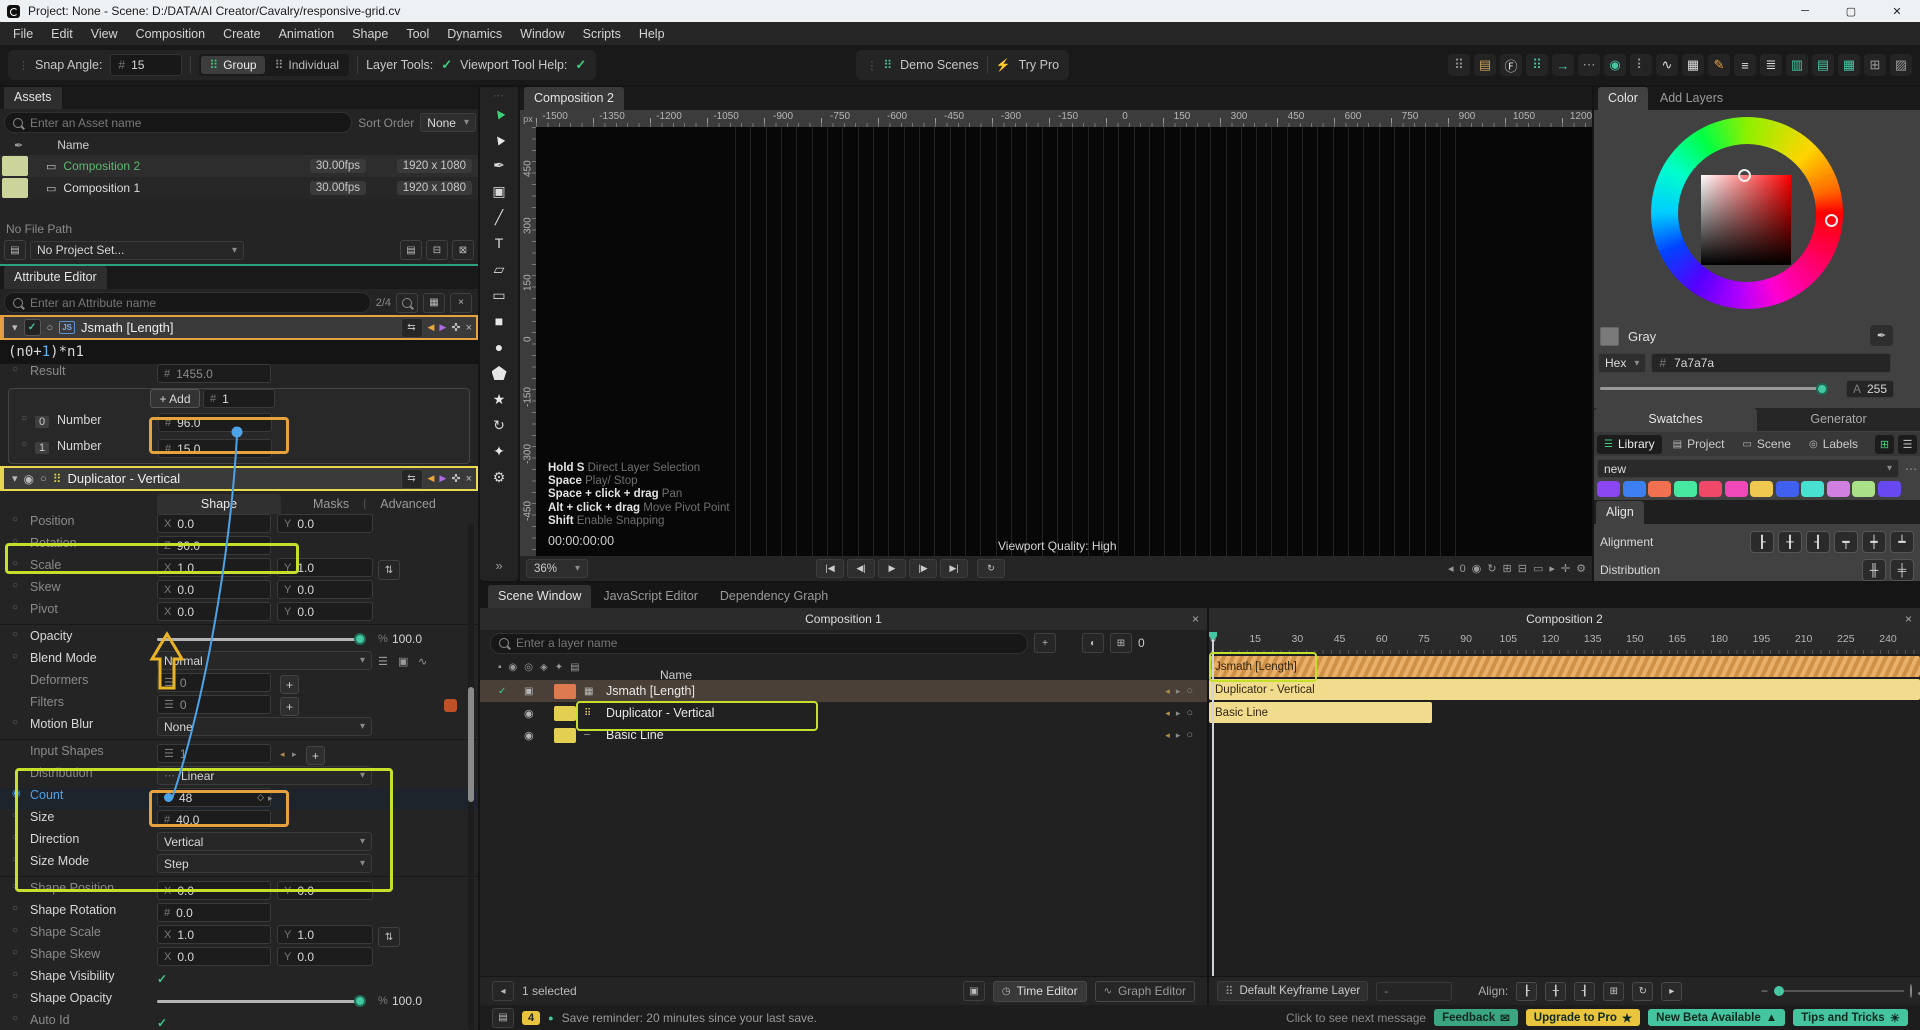 The width and height of the screenshot is (1920, 1030). What do you see at coordinates (448, 122) in the screenshot?
I see `sort-order-dropdown: None ▾` at bounding box center [448, 122].